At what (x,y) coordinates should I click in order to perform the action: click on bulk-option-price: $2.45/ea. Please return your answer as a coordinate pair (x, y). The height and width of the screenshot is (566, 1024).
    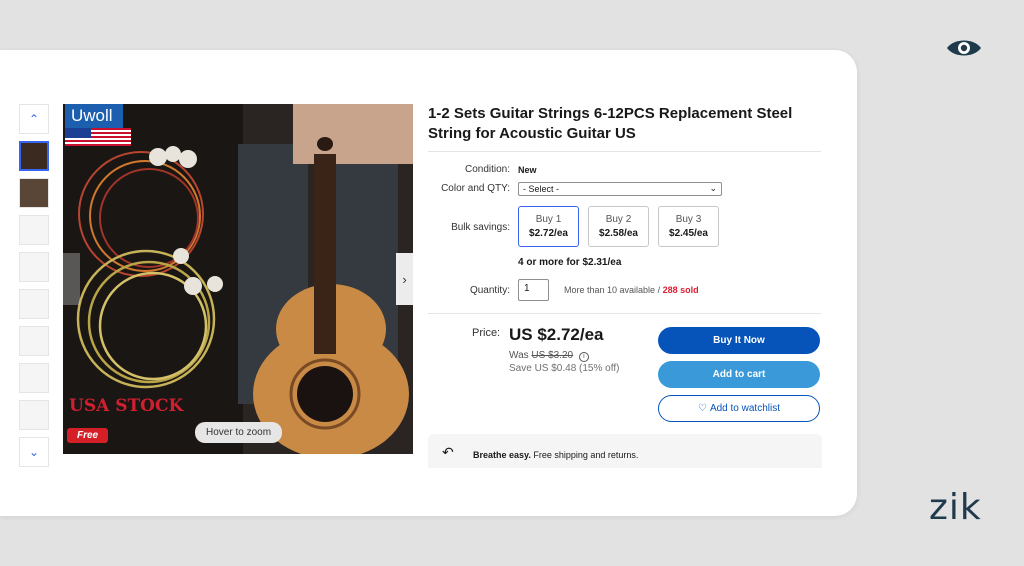
    Looking at the image, I should click on (688, 233).